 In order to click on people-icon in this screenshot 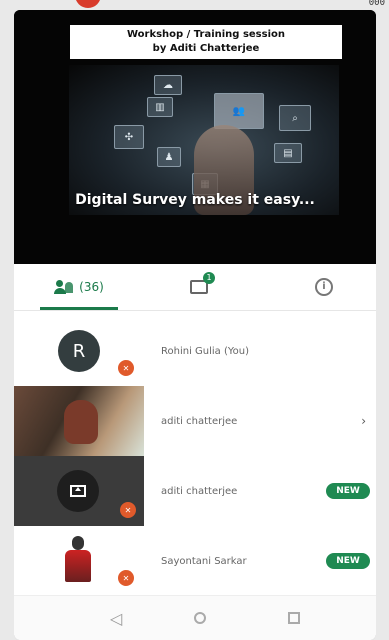, I will do `click(64, 287)`.